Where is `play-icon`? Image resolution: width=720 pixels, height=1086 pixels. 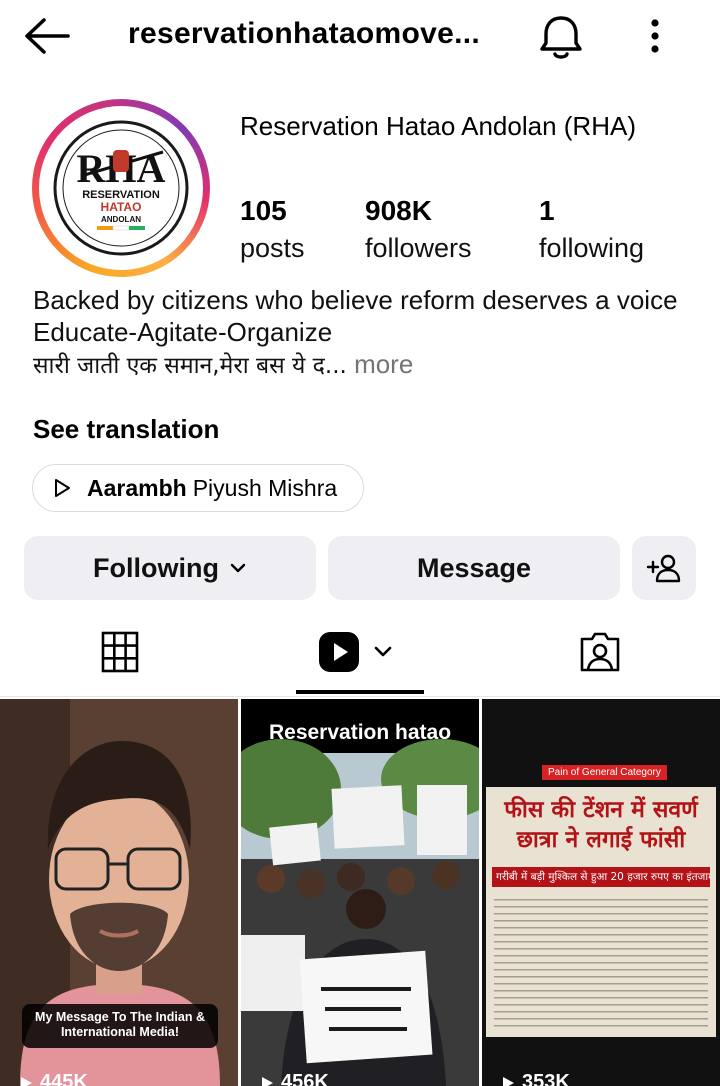 play-icon is located at coordinates (62, 488).